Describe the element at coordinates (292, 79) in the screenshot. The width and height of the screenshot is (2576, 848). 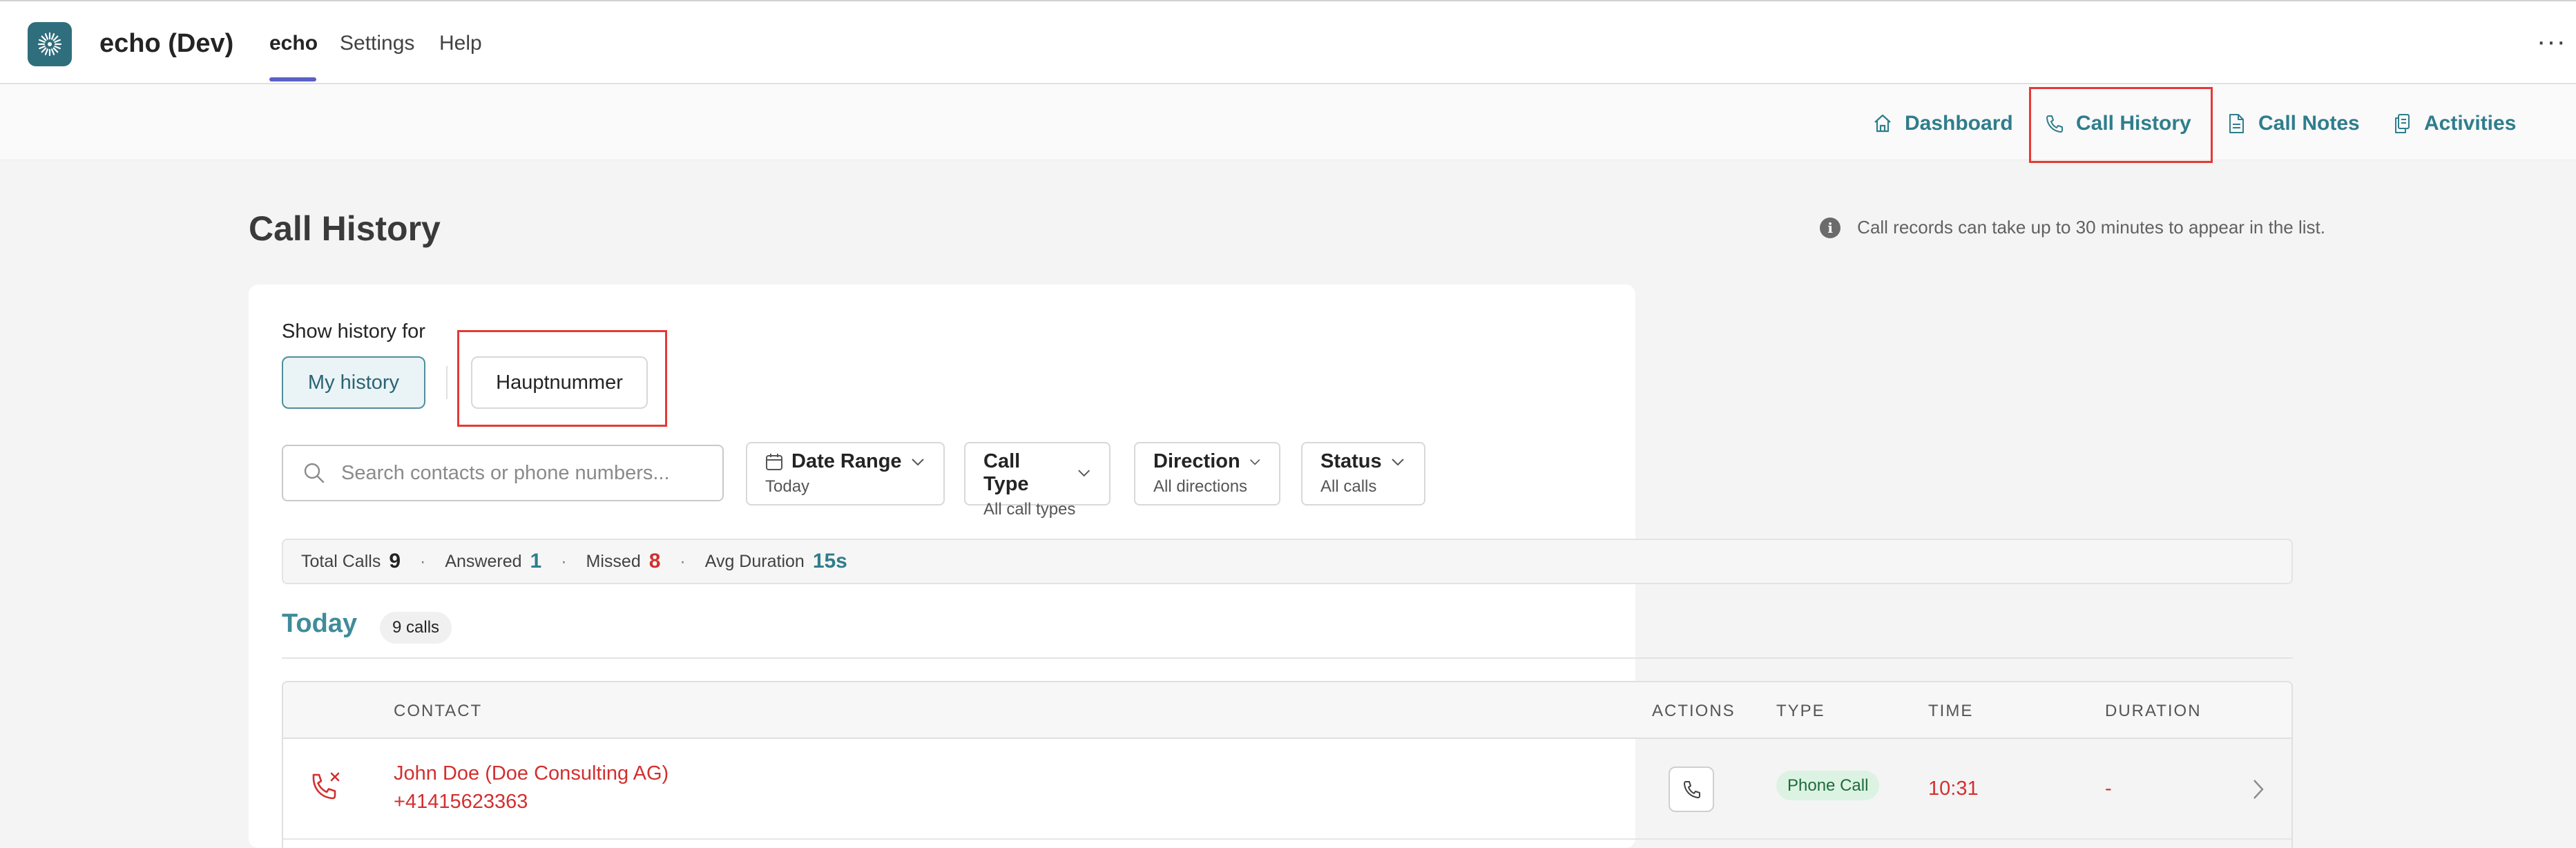
I see `active-tab-indicator` at that location.